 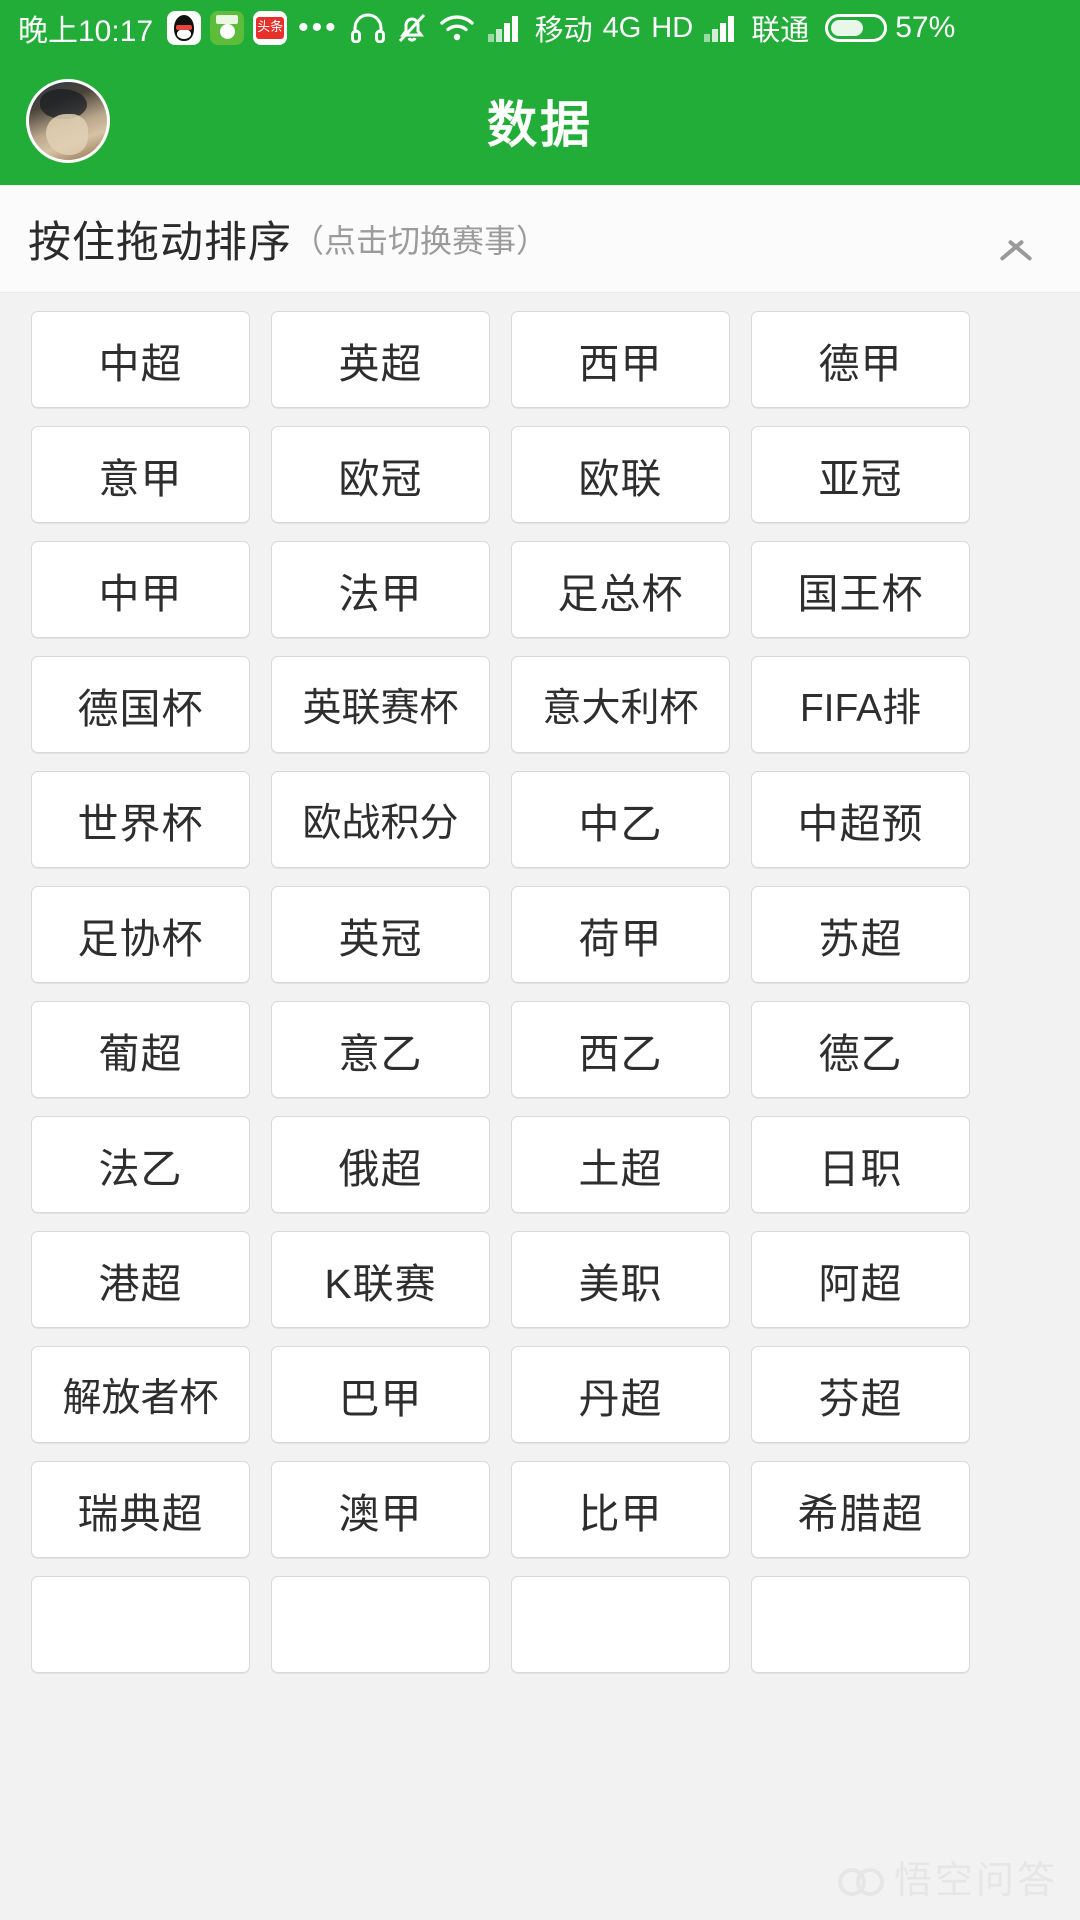 What do you see at coordinates (860, 359) in the screenshot?
I see `league-chip: 德甲` at bounding box center [860, 359].